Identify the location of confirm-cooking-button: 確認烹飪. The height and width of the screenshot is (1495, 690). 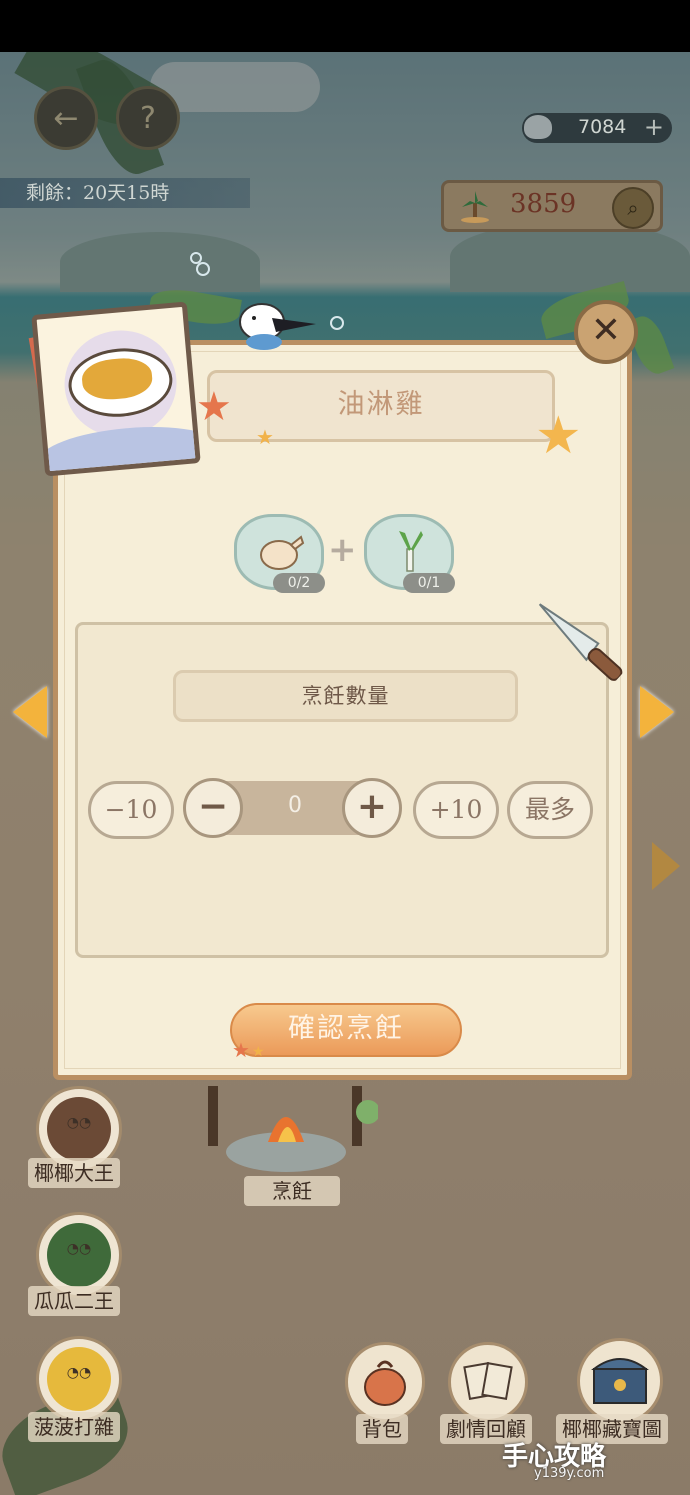
(346, 1030).